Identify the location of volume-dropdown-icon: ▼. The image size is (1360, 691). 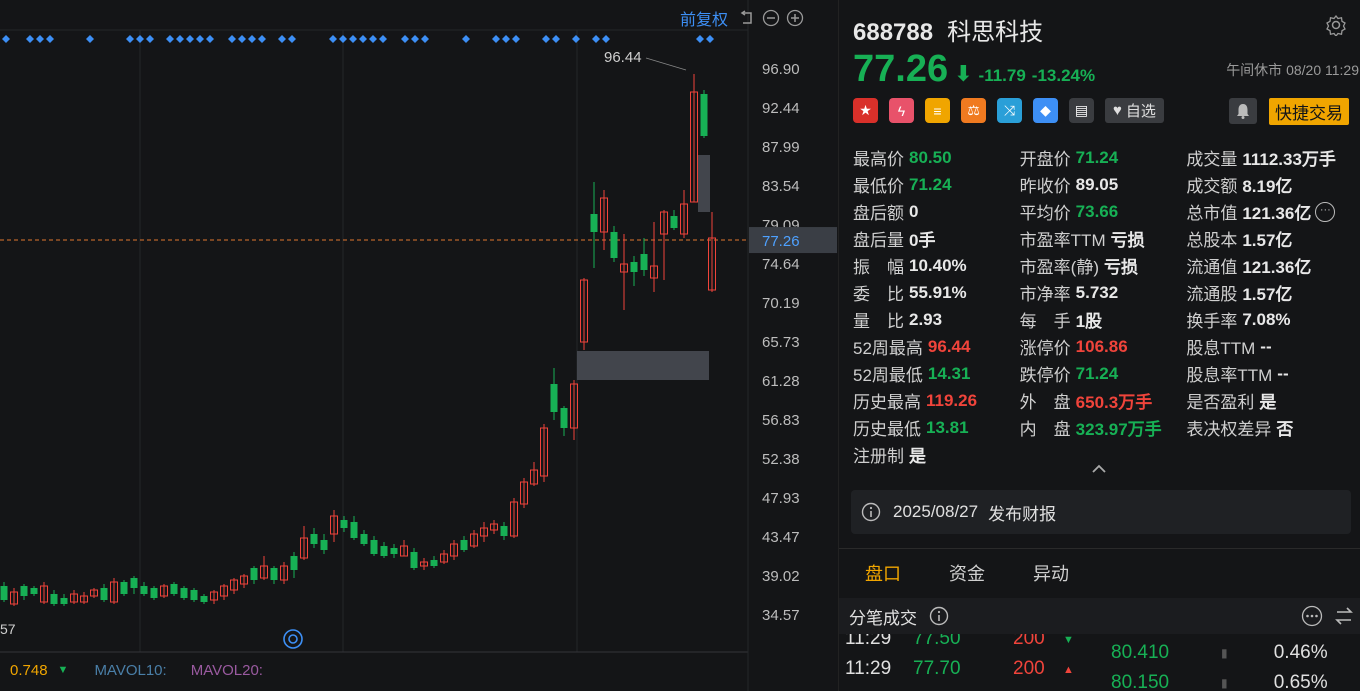
(63, 670).